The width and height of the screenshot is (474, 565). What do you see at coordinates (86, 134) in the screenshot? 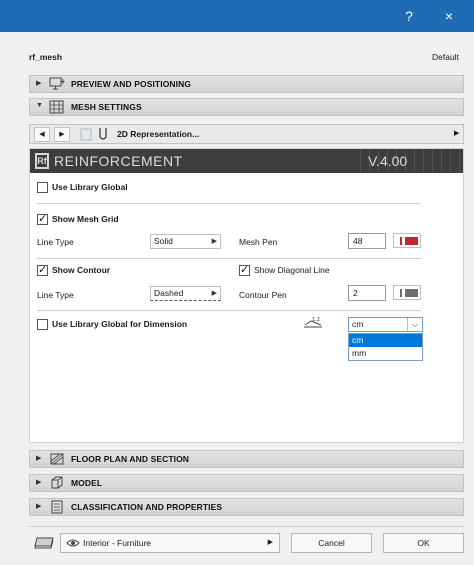
I see `page-icon` at bounding box center [86, 134].